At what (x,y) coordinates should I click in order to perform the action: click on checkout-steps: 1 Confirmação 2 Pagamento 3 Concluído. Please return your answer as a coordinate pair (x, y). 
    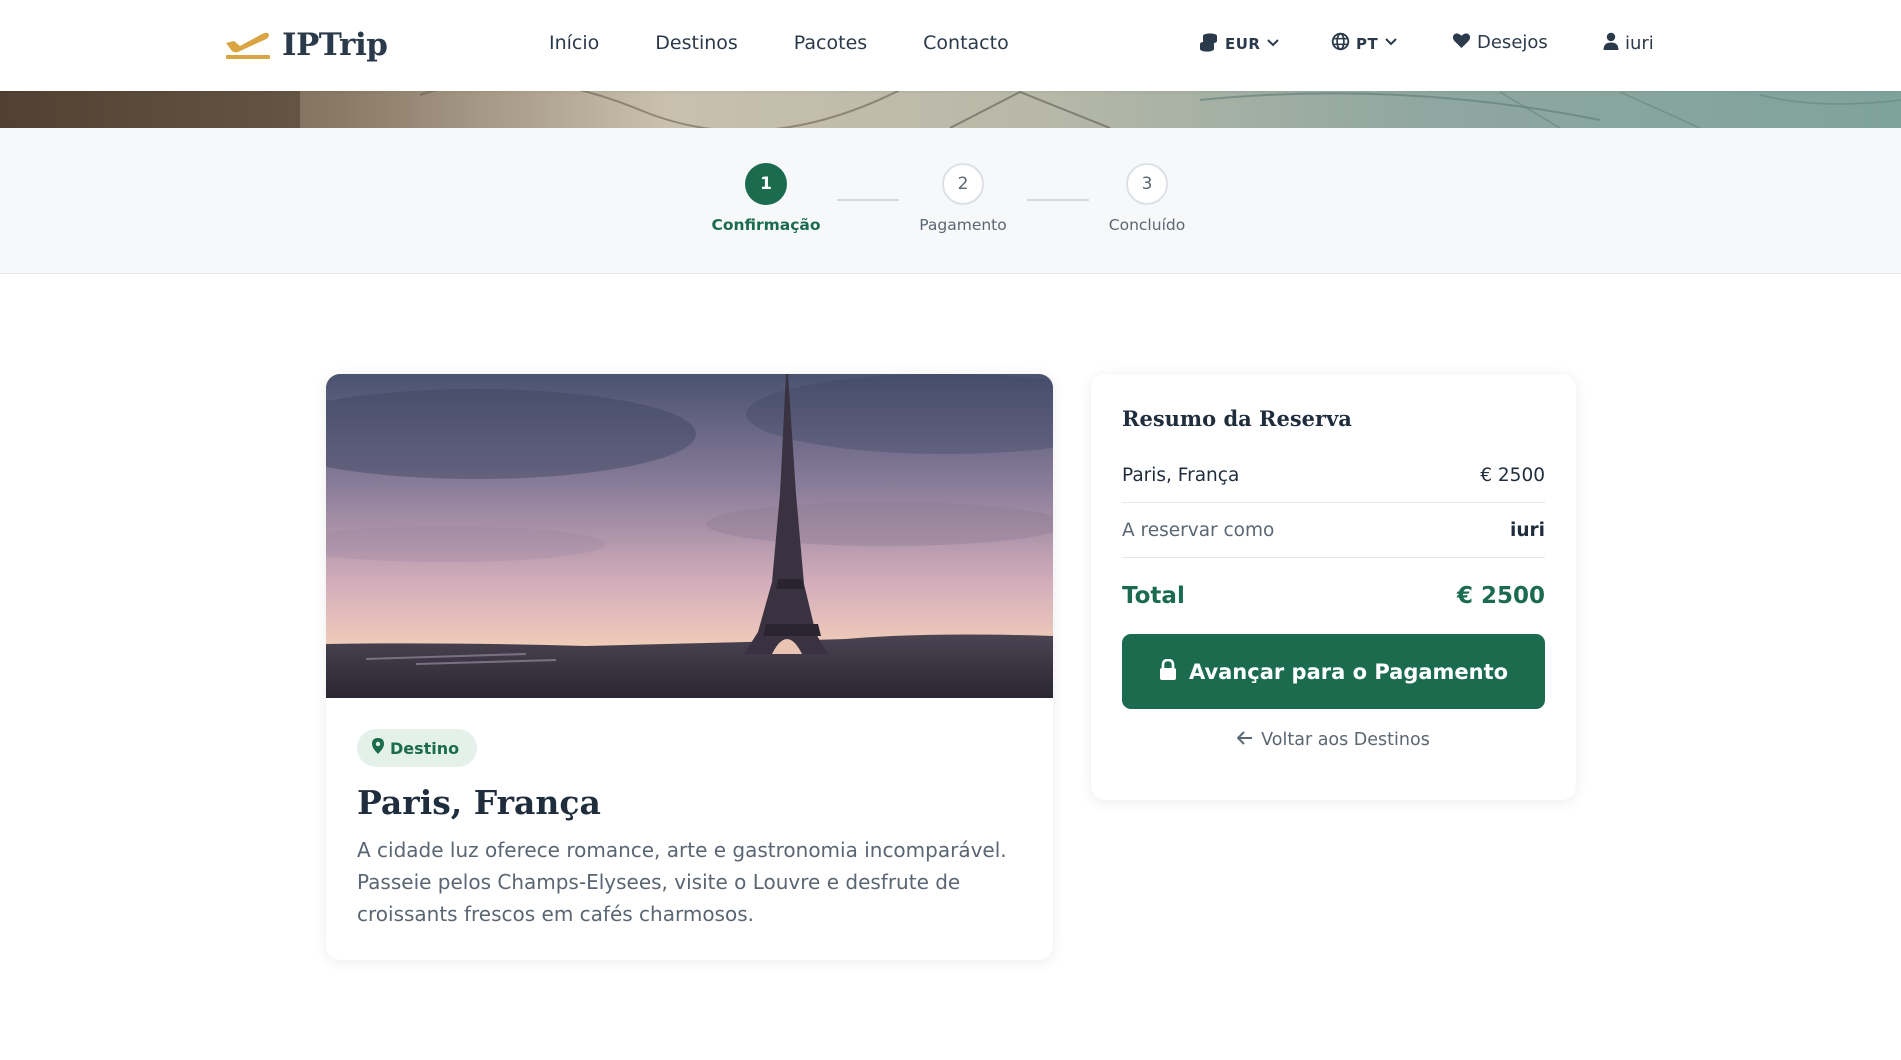
    Looking at the image, I should click on (950, 201).